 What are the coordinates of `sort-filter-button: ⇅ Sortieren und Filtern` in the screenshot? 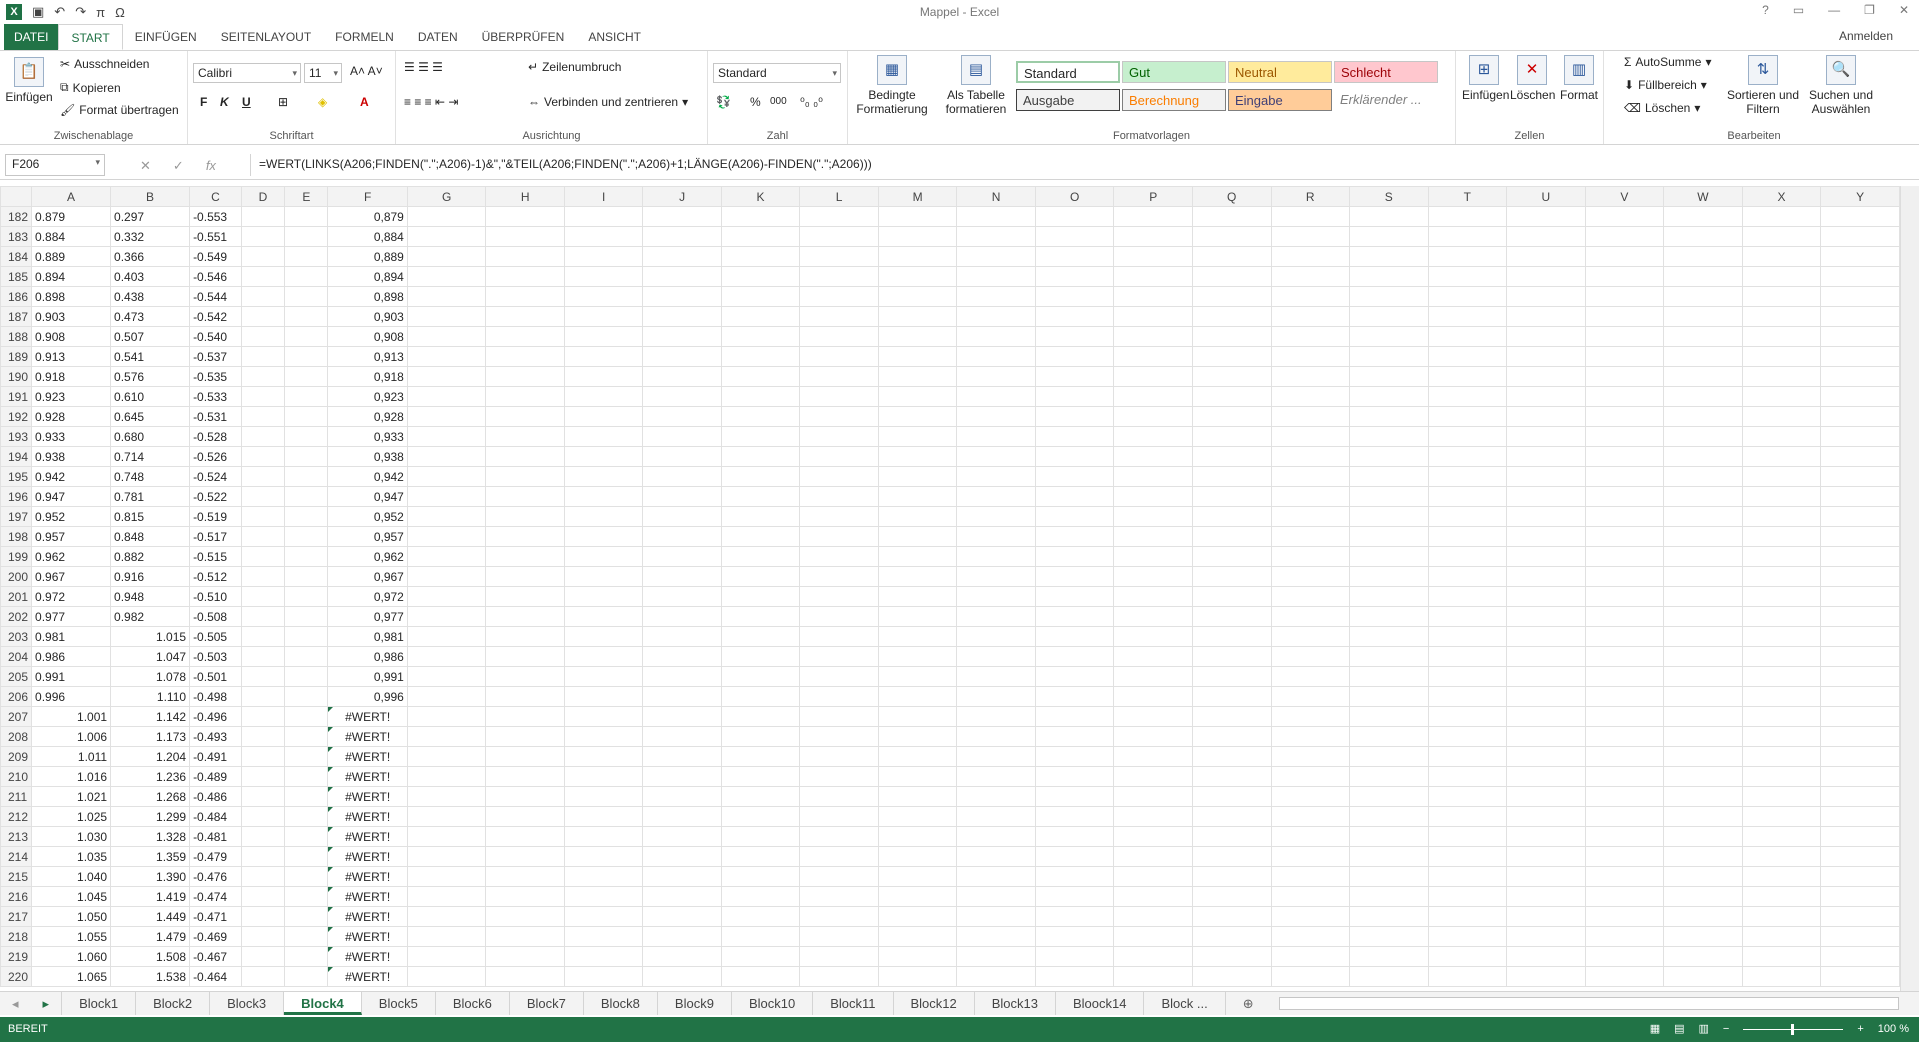 It's located at (1763, 85).